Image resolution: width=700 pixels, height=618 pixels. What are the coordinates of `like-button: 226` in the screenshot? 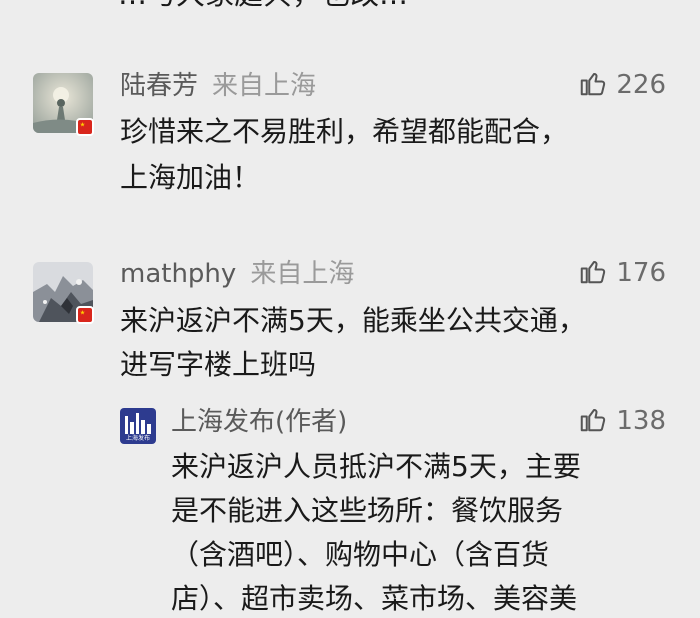 It's located at (622, 84).